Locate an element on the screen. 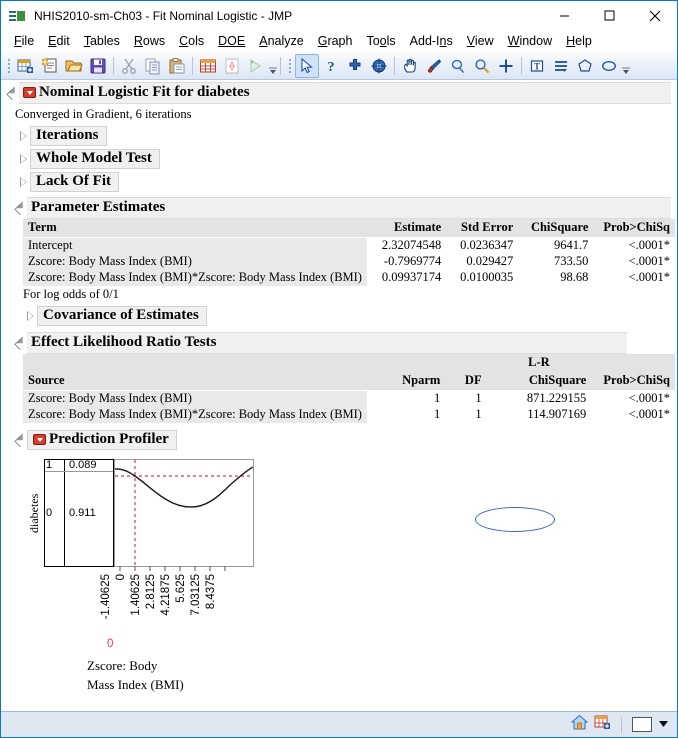  color-swatch is located at coordinates (642, 724).